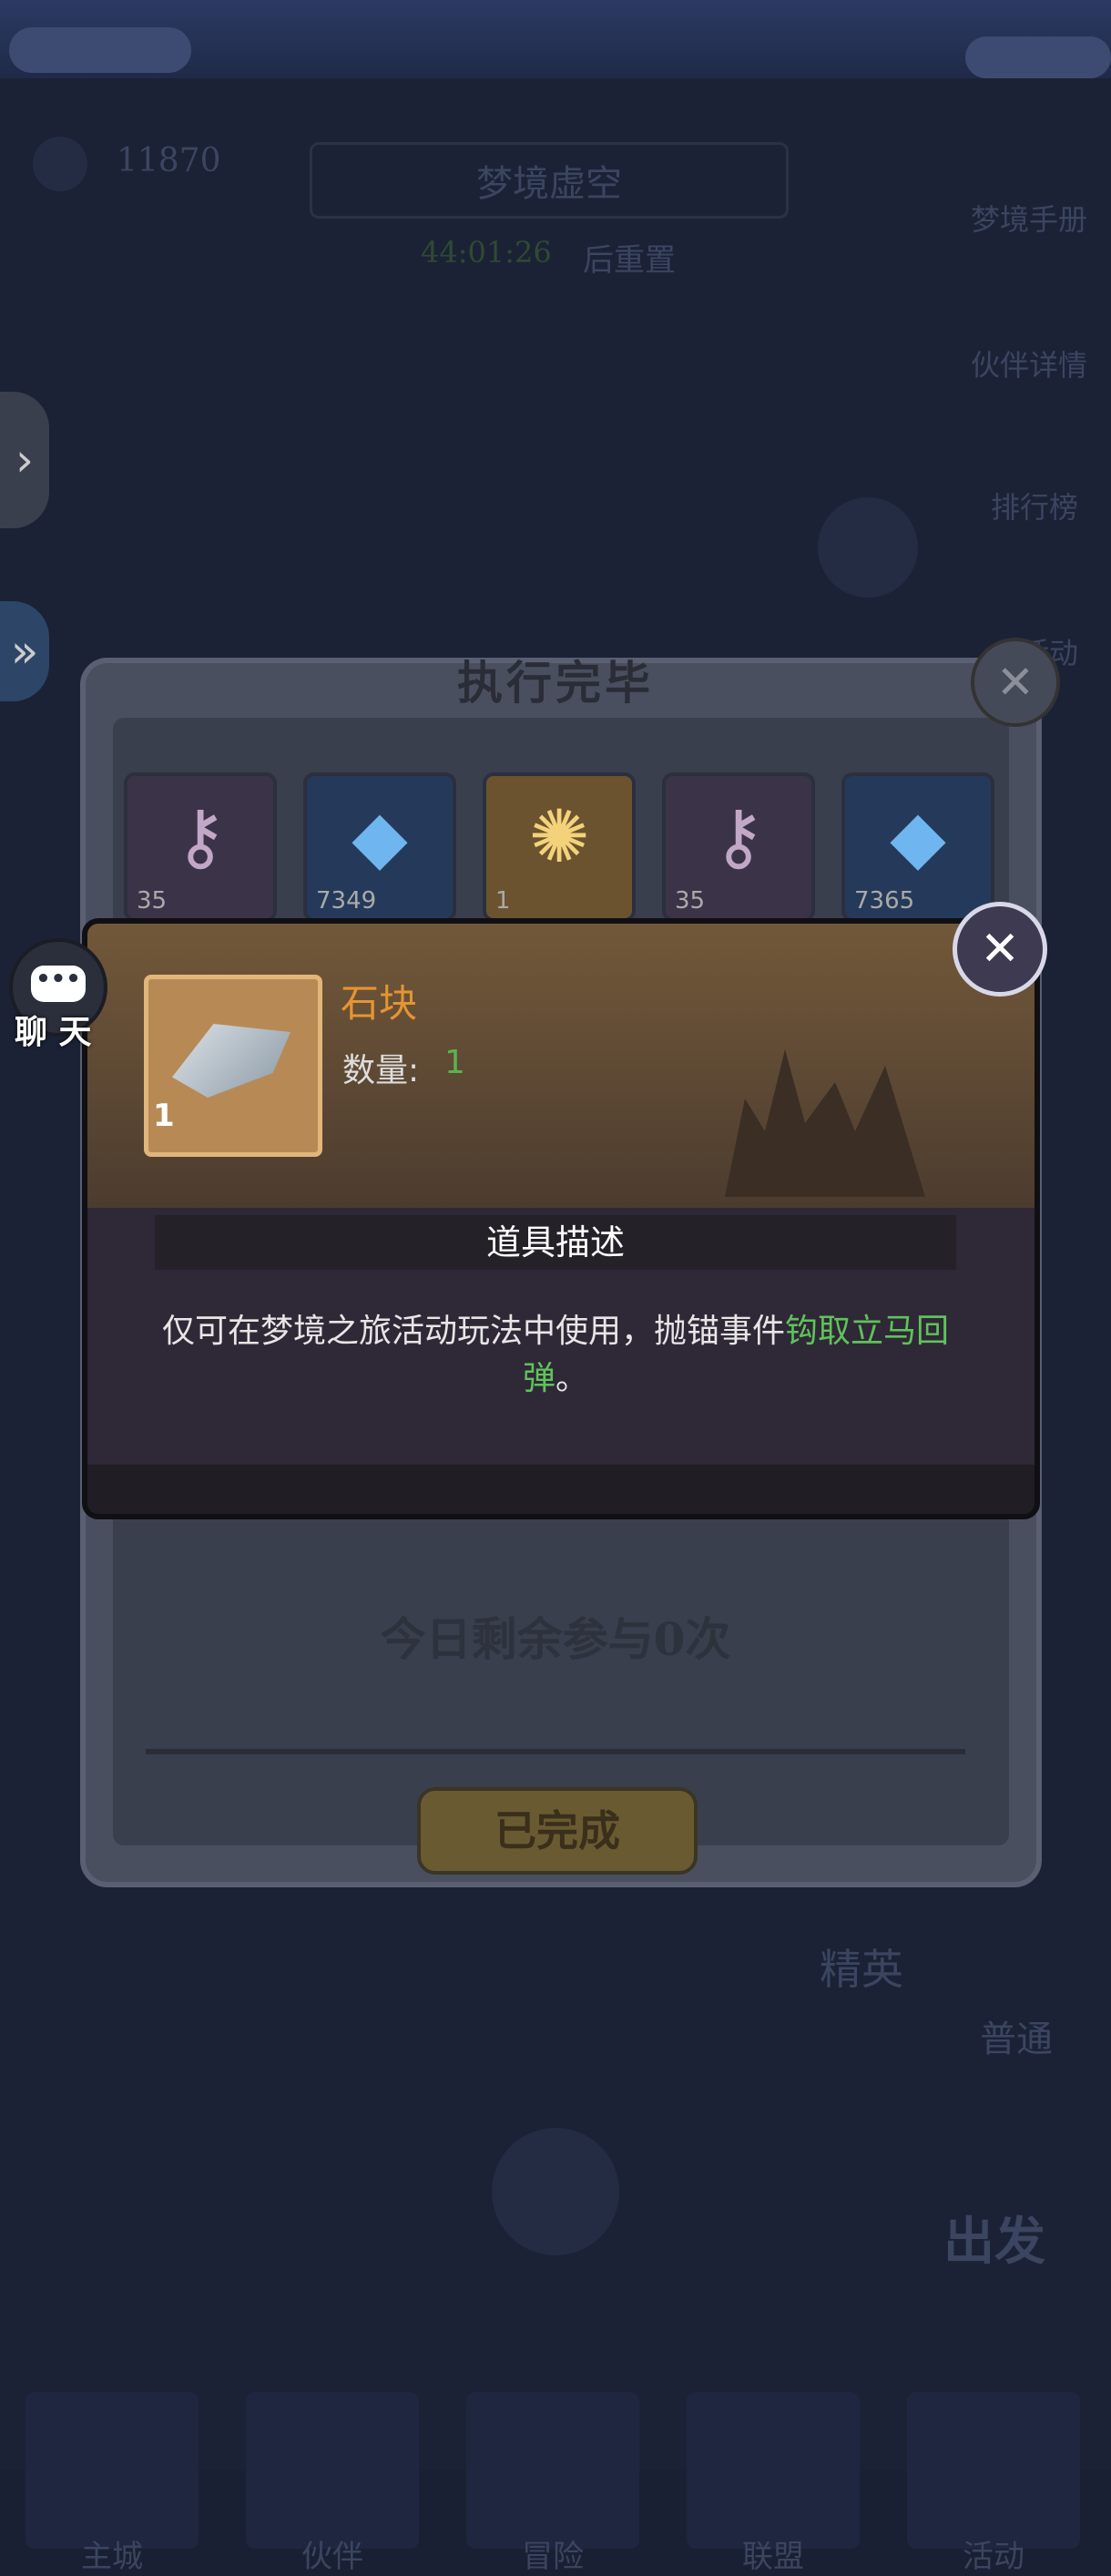  Describe the element at coordinates (549, 181) in the screenshot. I see `mode-title: 梦境虚空` at that location.